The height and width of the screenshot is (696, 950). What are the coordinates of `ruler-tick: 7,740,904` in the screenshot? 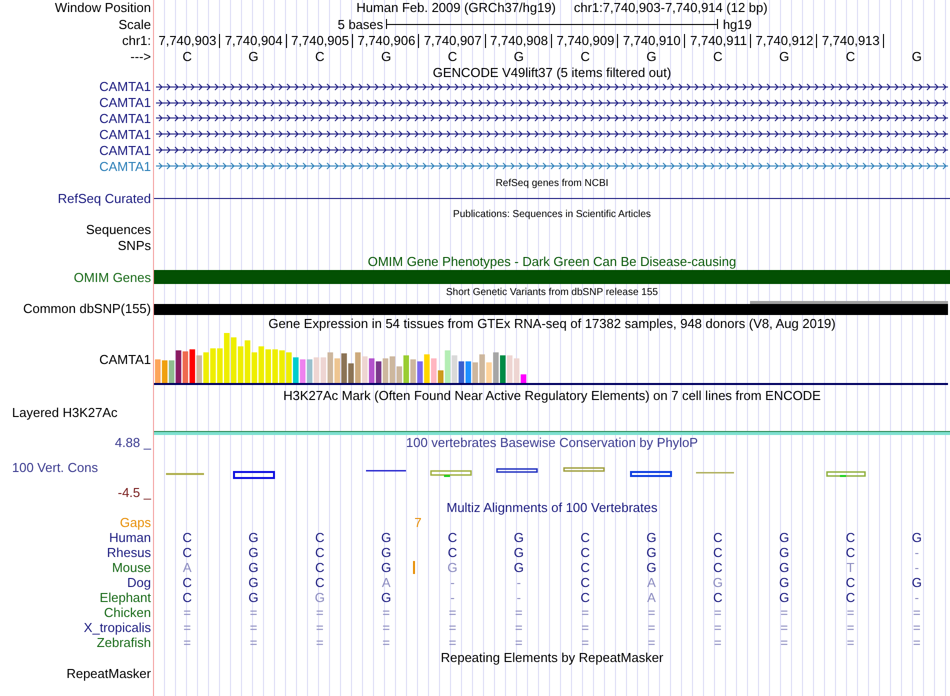 It's located at (253, 41).